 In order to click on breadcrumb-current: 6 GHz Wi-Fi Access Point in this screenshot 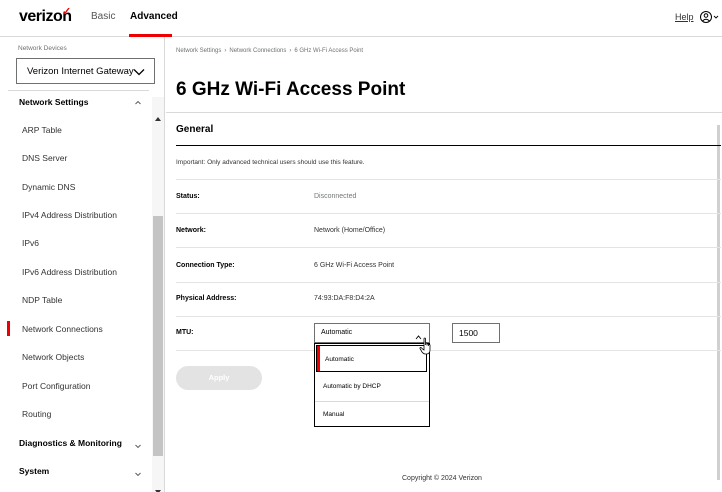, I will do `click(329, 51)`.